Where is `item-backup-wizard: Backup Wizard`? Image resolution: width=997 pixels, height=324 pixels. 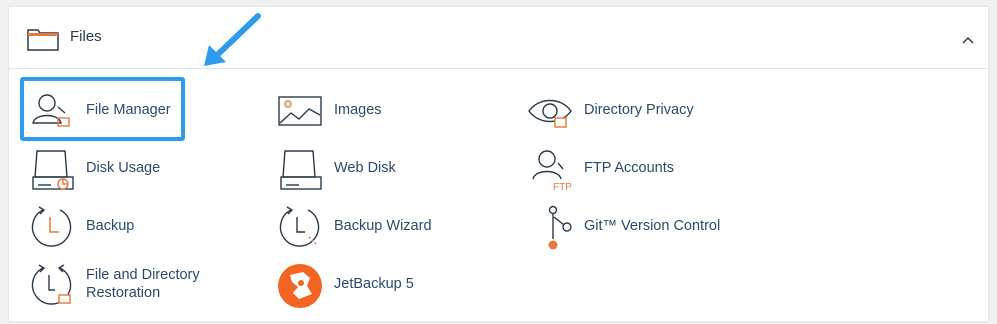
item-backup-wizard: Backup Wizard is located at coordinates (367, 230).